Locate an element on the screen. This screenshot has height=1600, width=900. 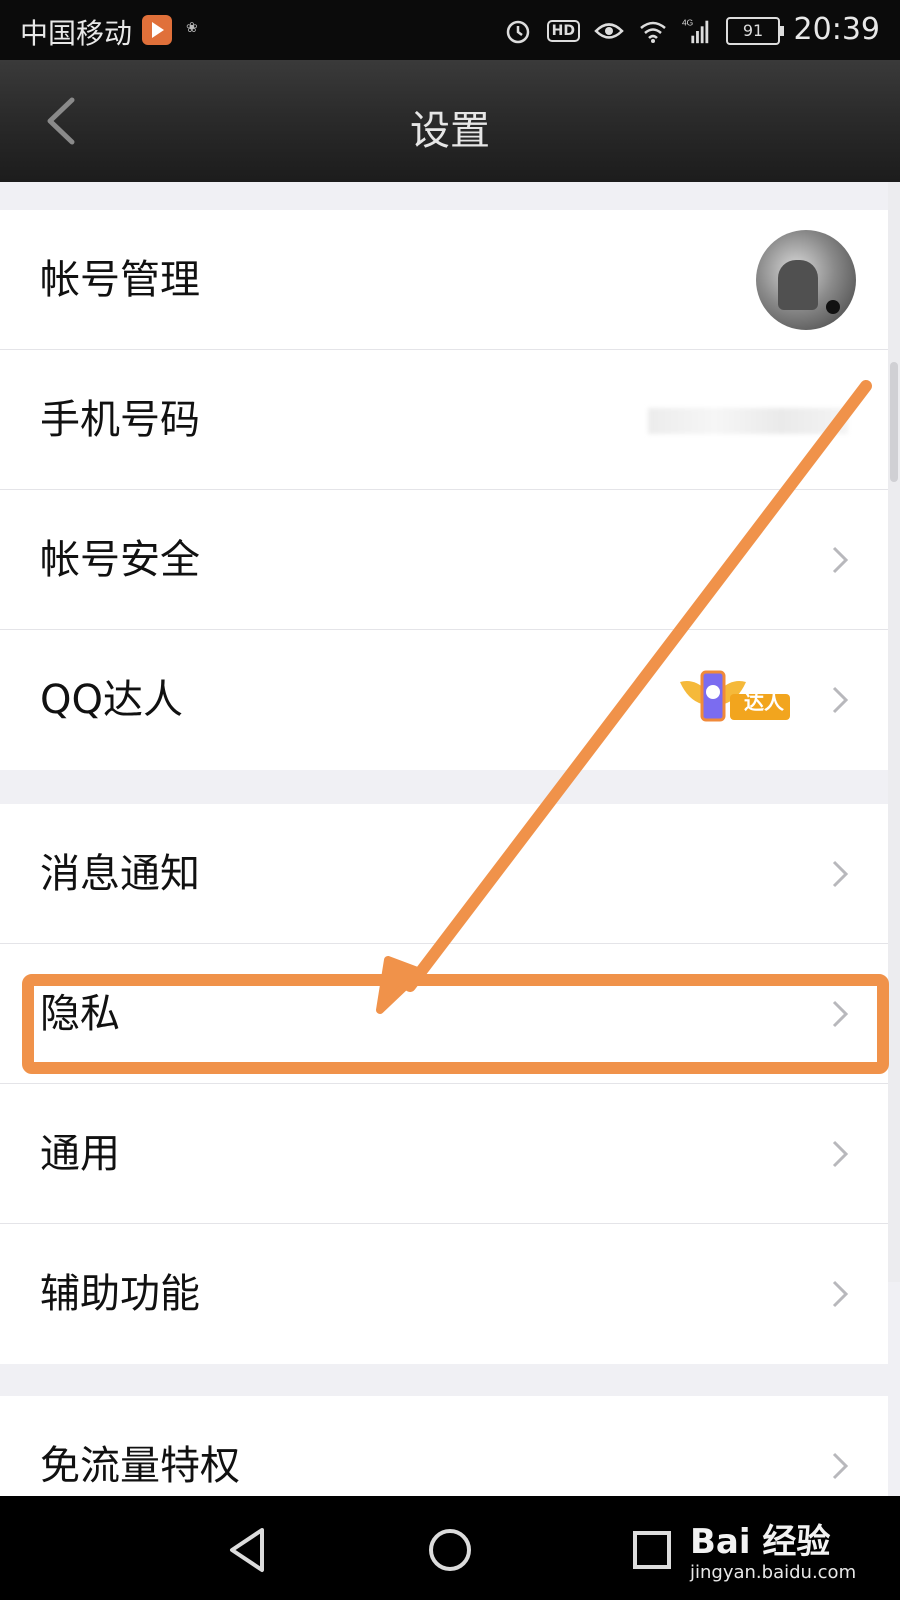
settings-row-qq-expert: QQ达人 达人 is located at coordinates (444, 700).